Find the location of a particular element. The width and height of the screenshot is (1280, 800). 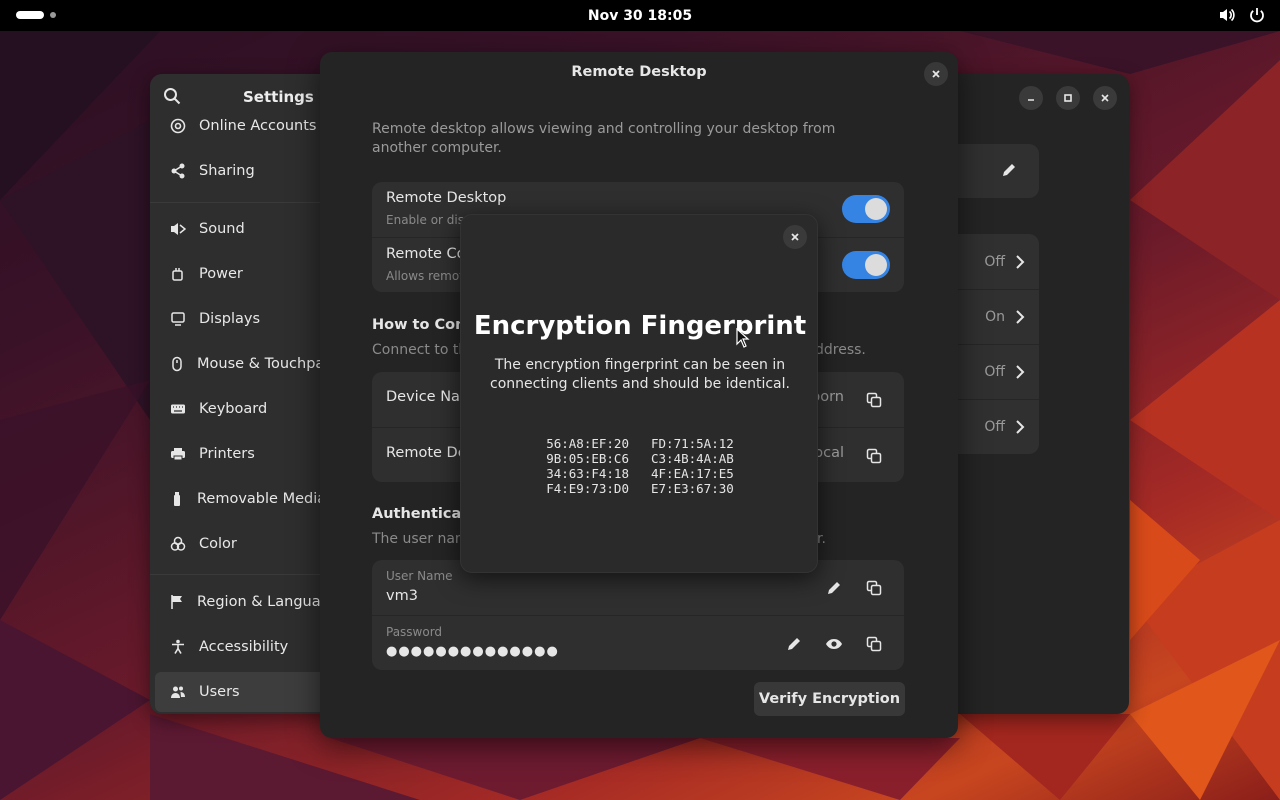

verify-encryption-button: Verify Encryption is located at coordinates (829, 699).